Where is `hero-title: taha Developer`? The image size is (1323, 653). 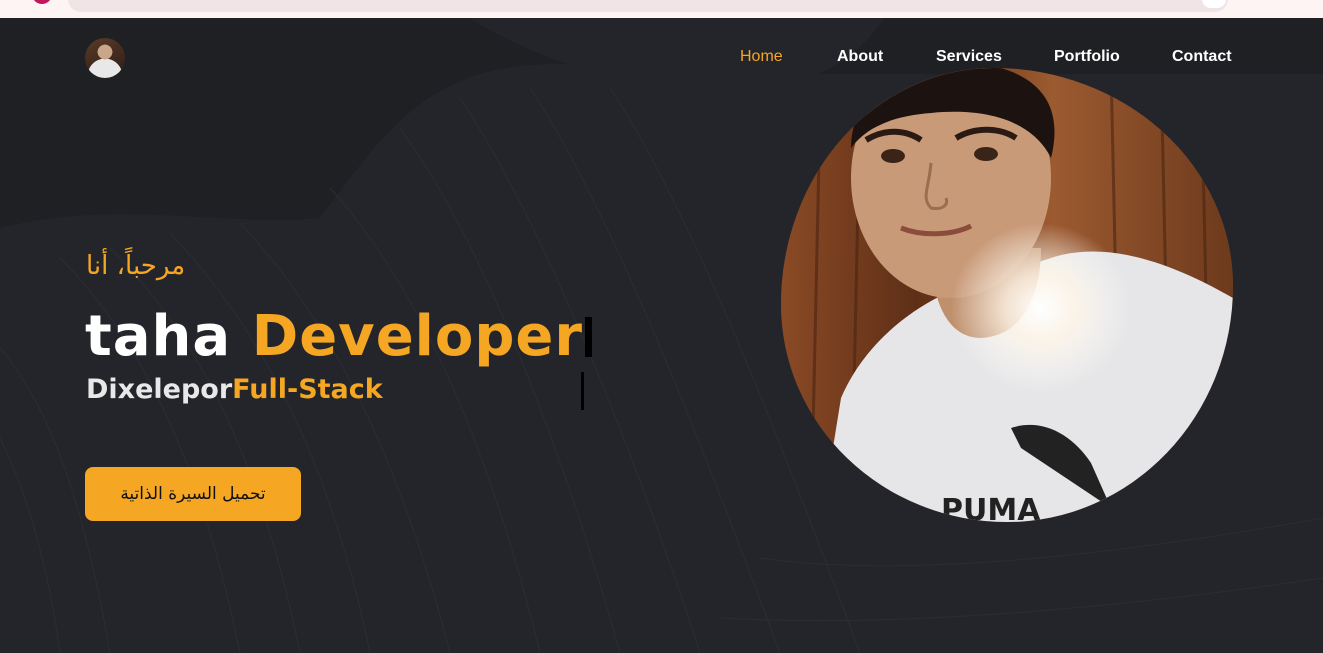
hero-title: taha Developer is located at coordinates (339, 336).